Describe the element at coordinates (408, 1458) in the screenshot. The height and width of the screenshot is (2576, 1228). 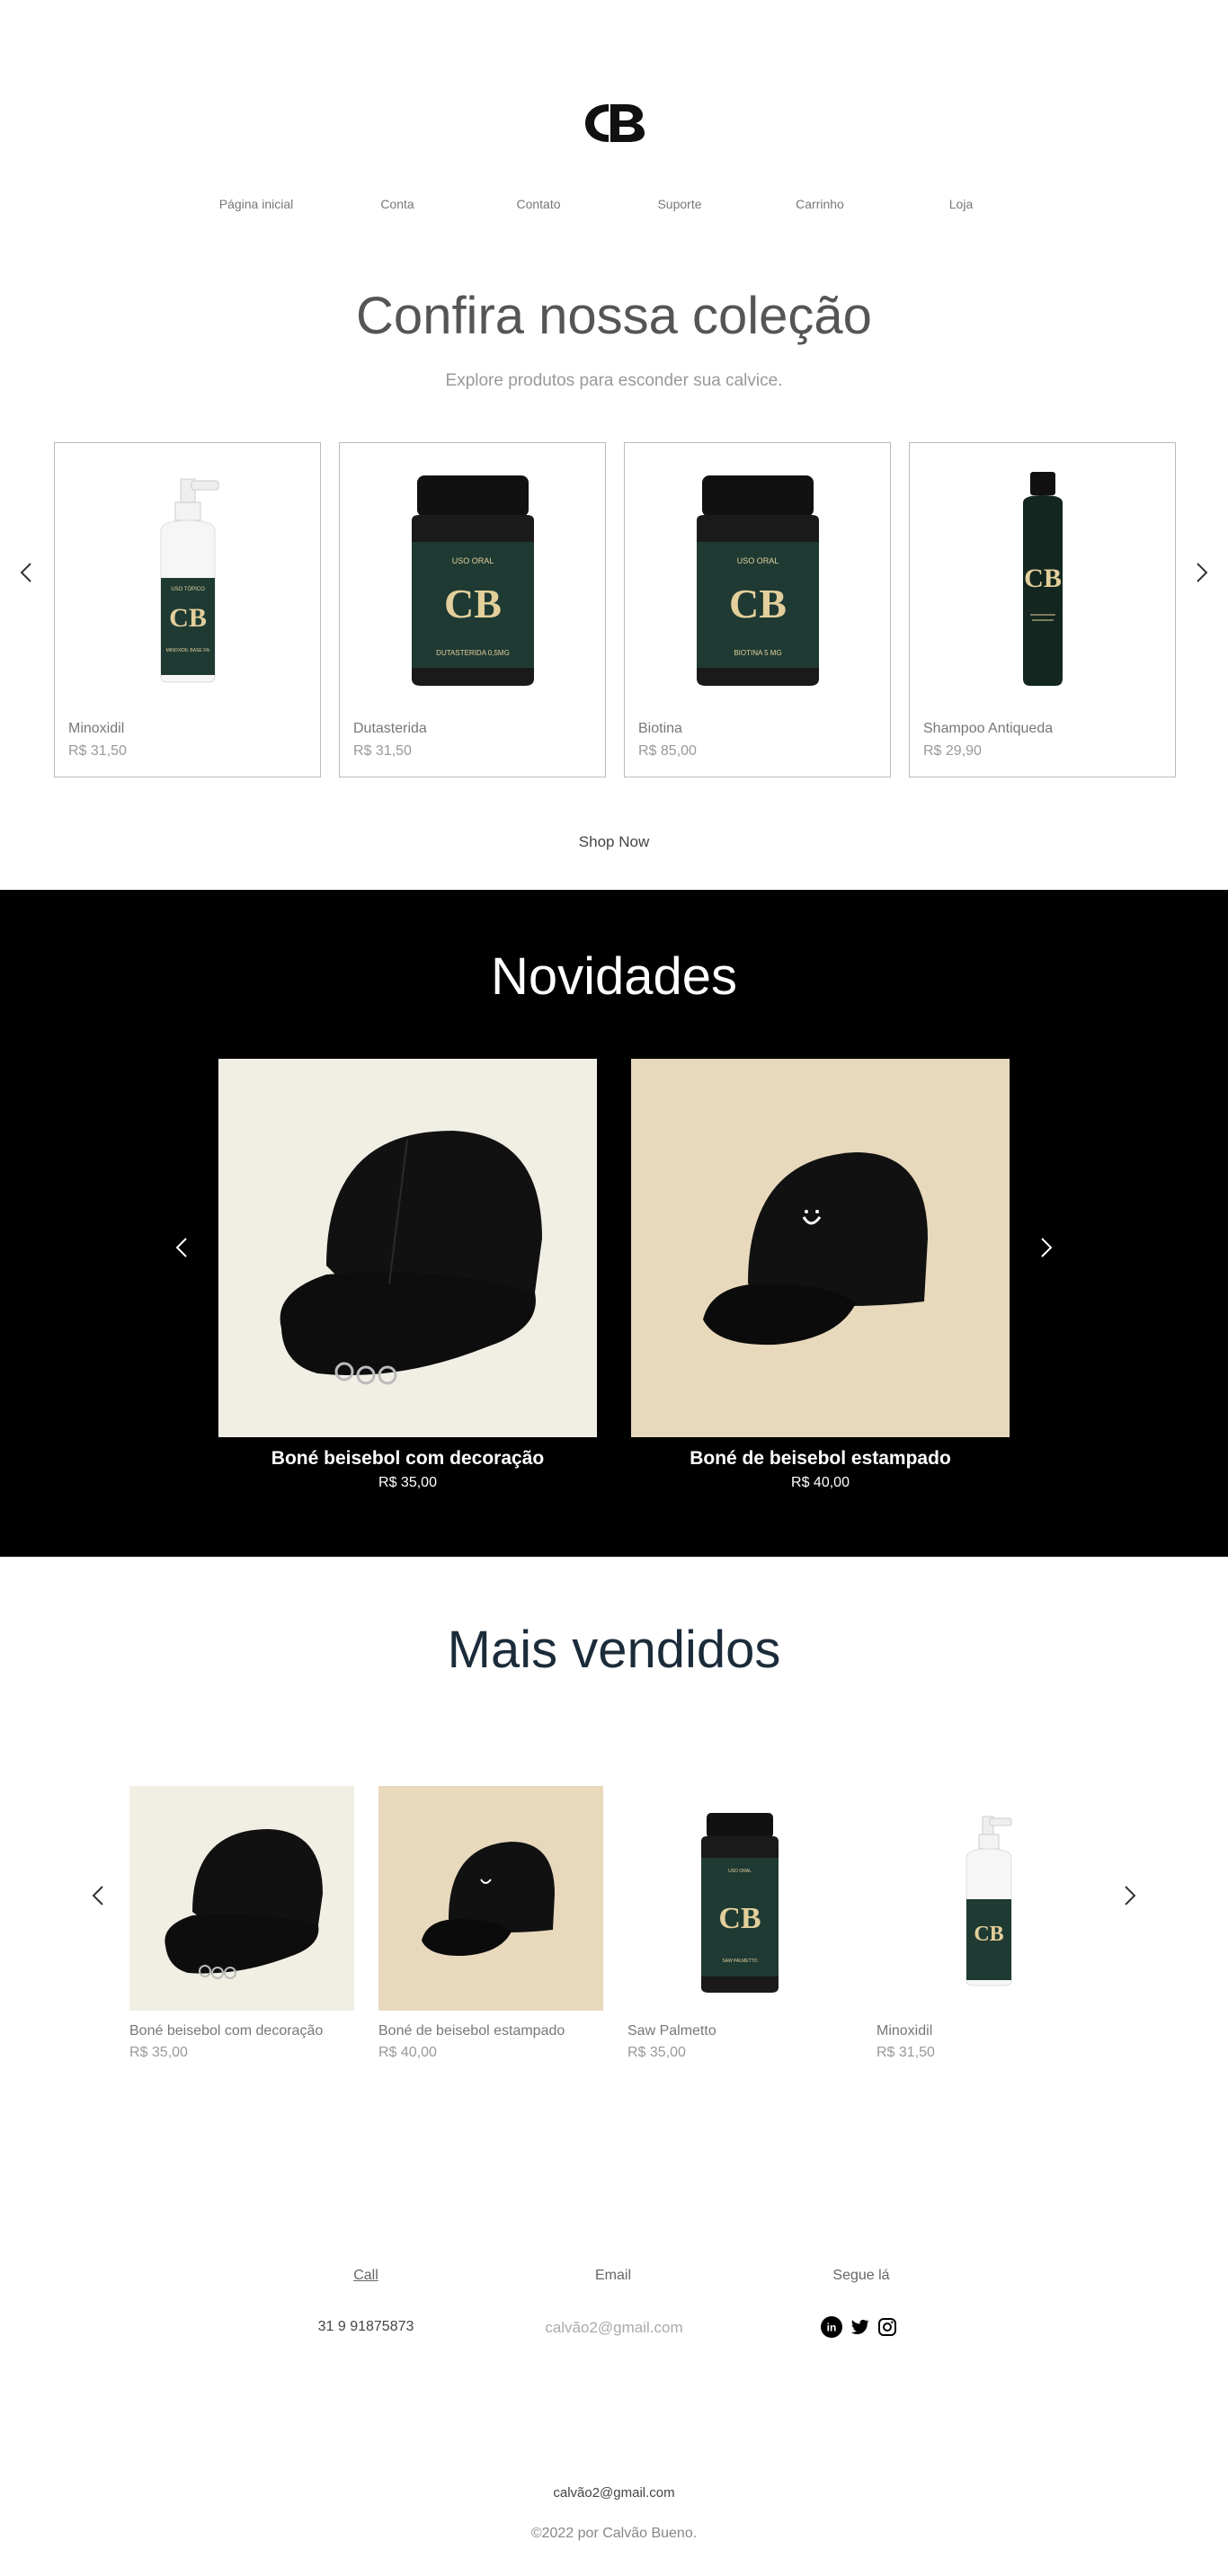
I see `novidade-name: Boné beisebol com decoração` at that location.